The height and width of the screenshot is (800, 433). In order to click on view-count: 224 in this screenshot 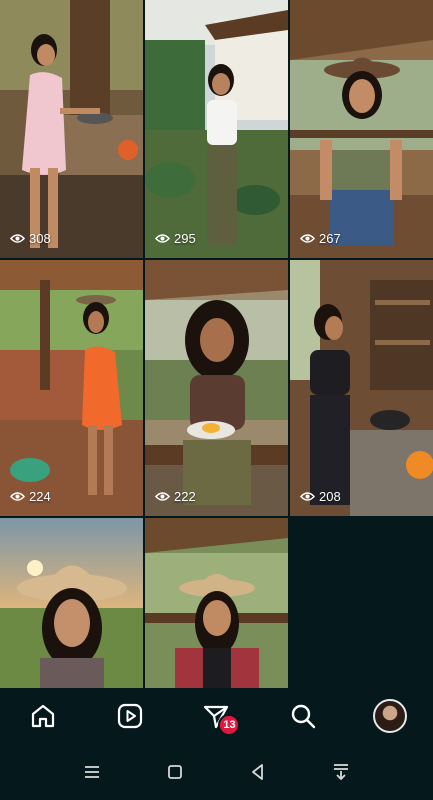, I will do `click(30, 496)`.